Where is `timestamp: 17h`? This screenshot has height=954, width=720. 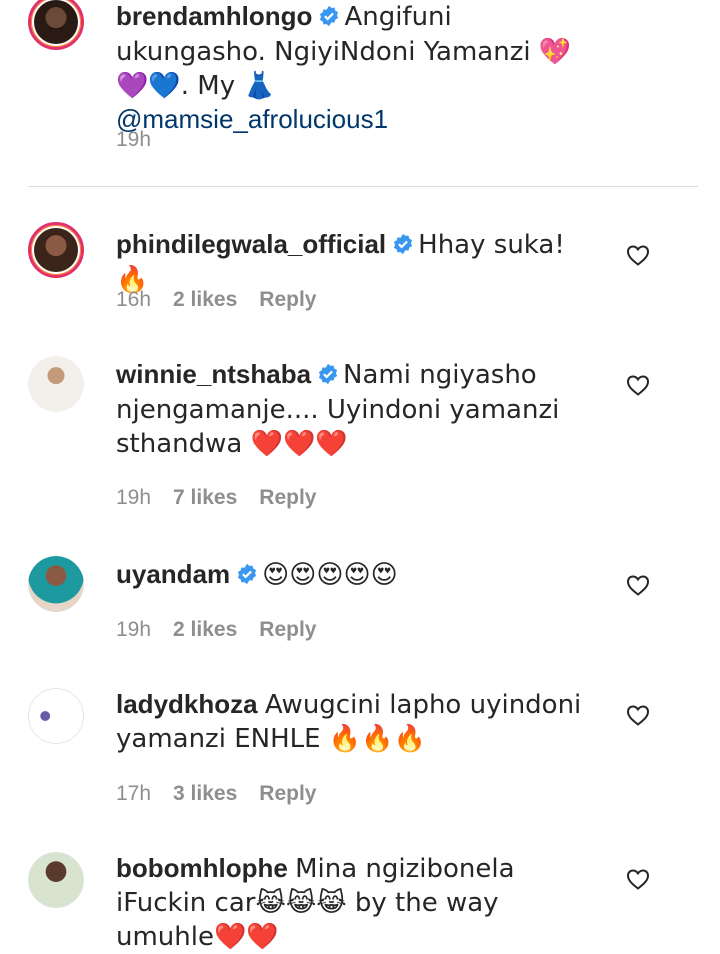 timestamp: 17h is located at coordinates (134, 793).